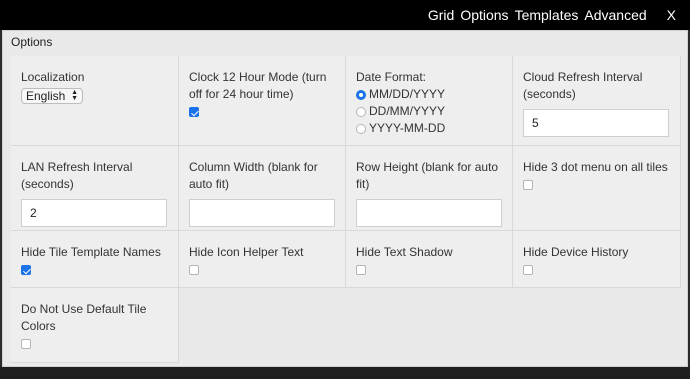 Image resolution: width=690 pixels, height=379 pixels. What do you see at coordinates (441, 15) in the screenshot?
I see `nav-grid: Grid` at bounding box center [441, 15].